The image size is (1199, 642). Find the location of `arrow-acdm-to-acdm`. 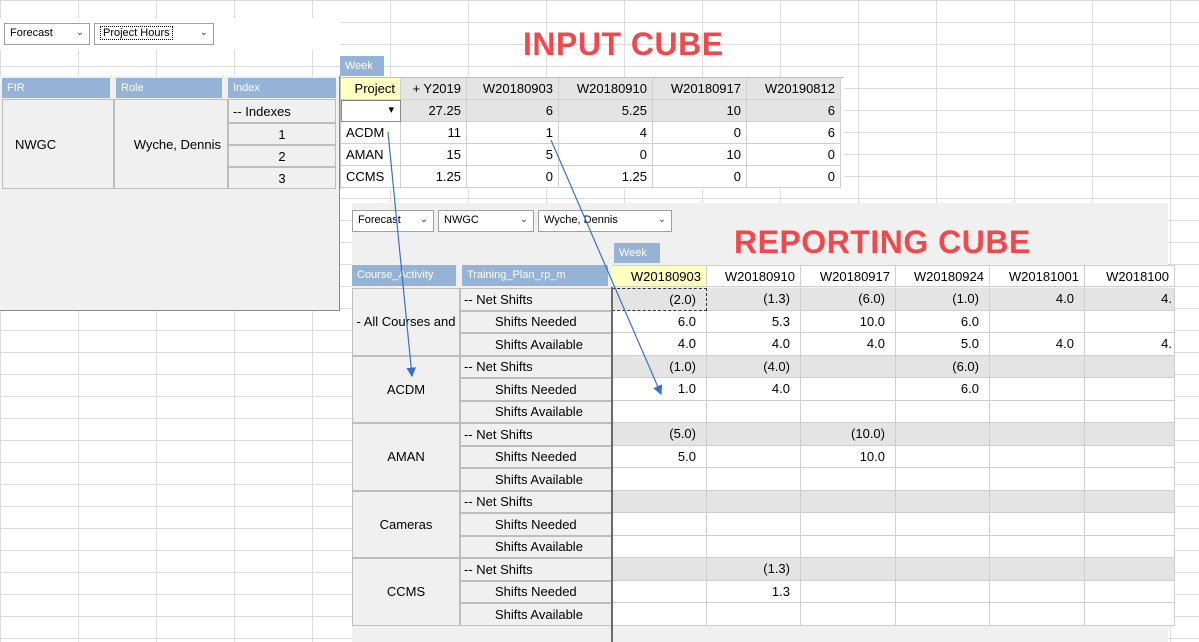

arrow-acdm-to-acdm is located at coordinates (401, 254).